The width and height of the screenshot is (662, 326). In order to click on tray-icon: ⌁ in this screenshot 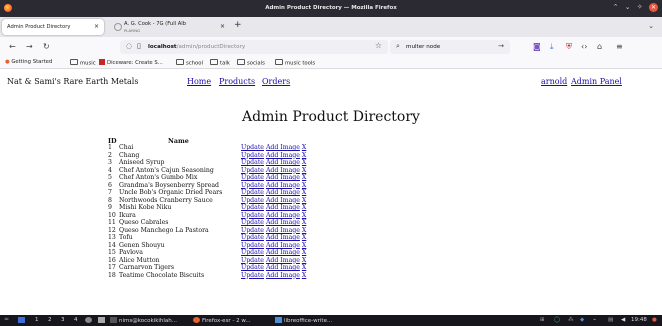, I will do `click(594, 320)`.